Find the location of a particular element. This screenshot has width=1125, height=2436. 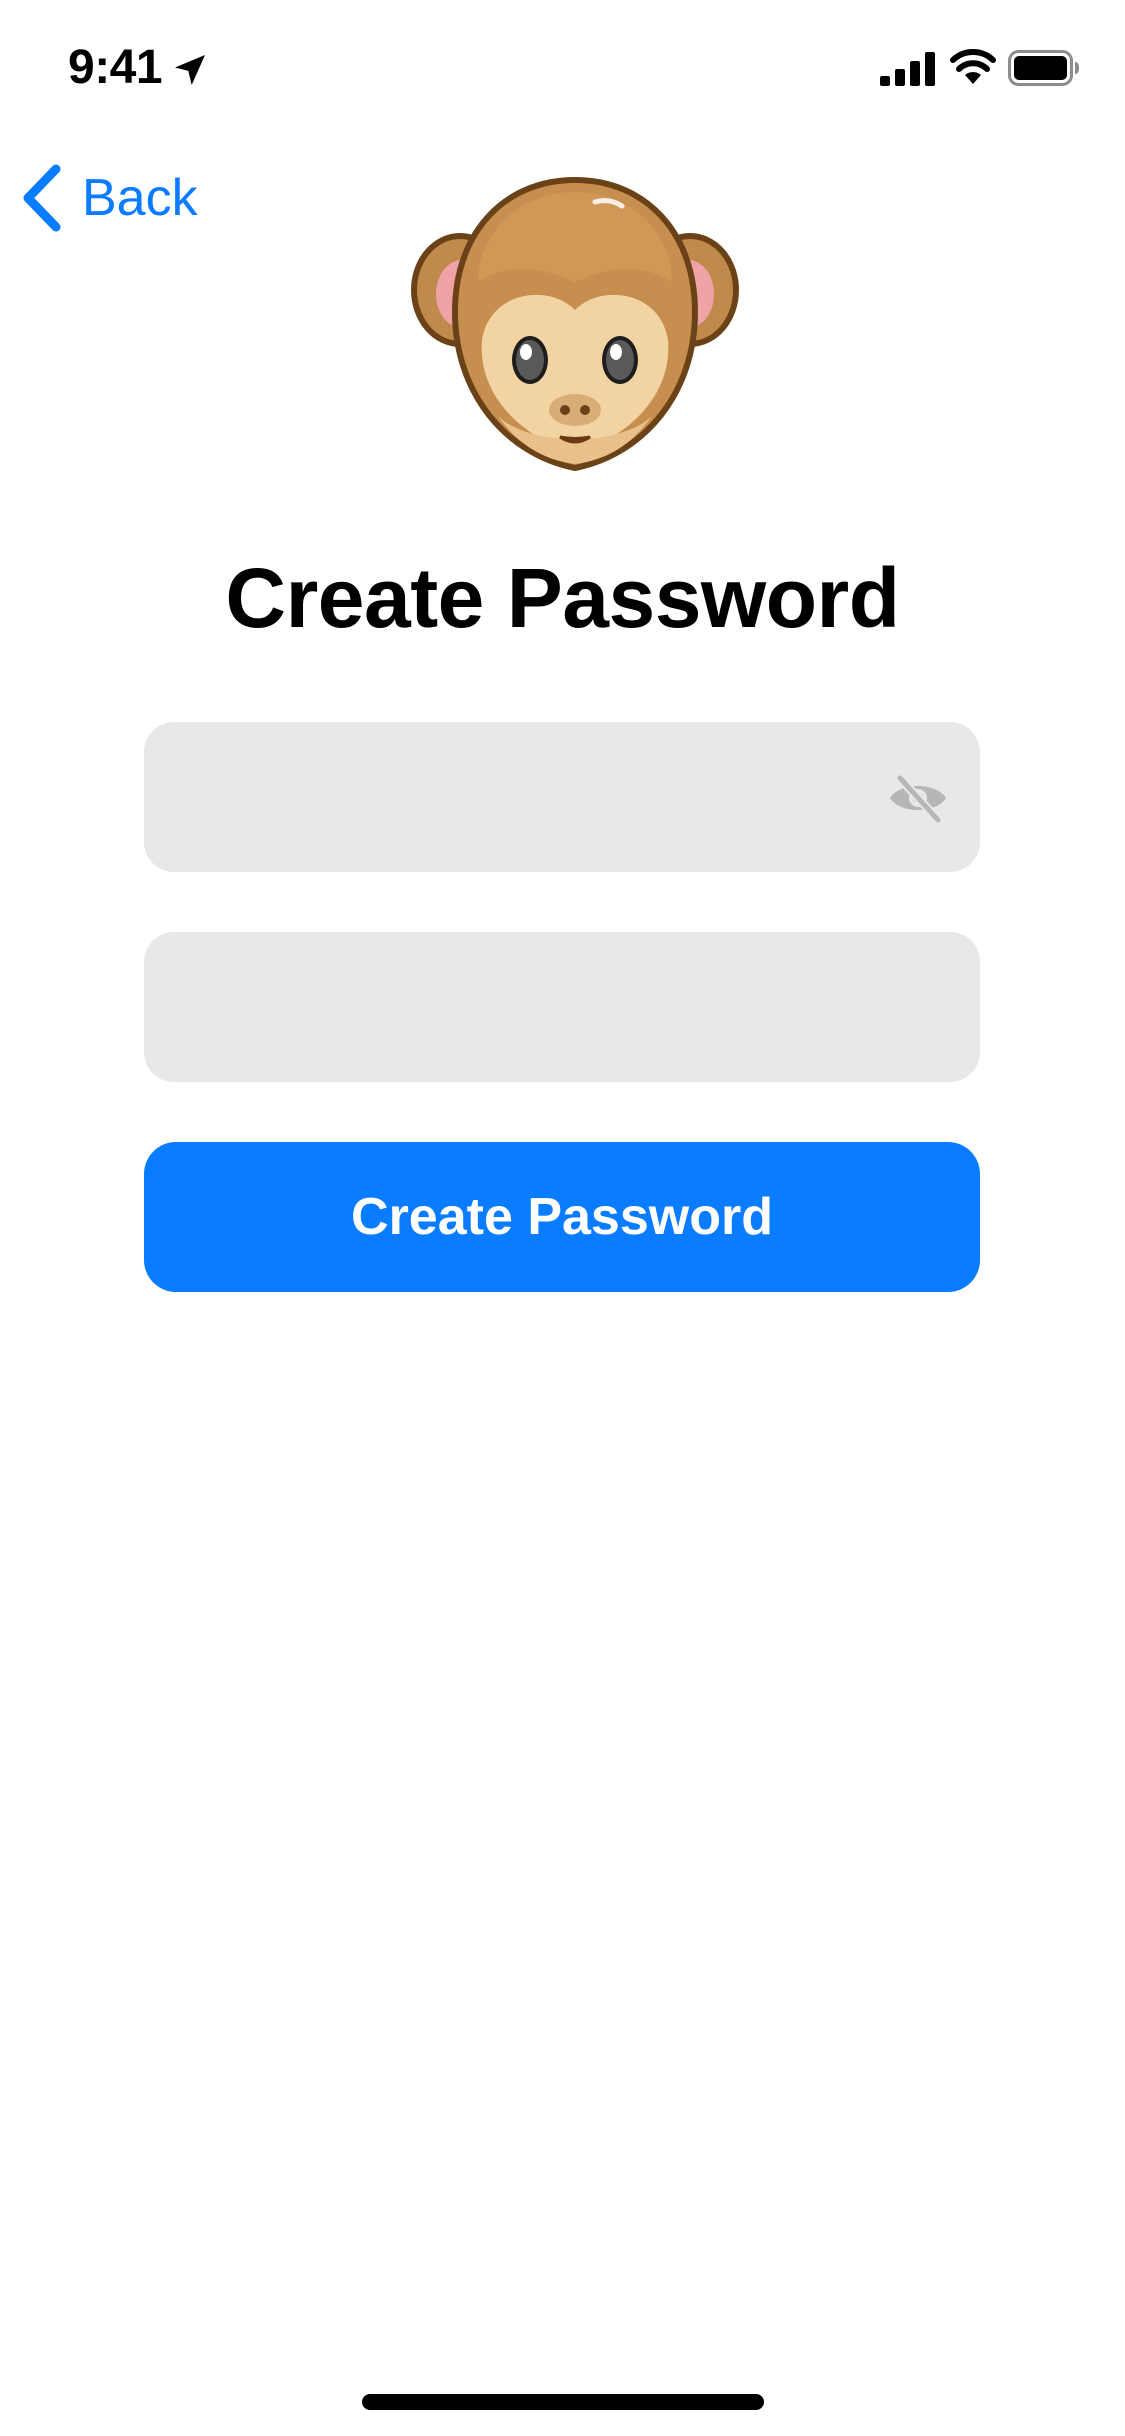

confirm-password-input is located at coordinates (532, 1008).